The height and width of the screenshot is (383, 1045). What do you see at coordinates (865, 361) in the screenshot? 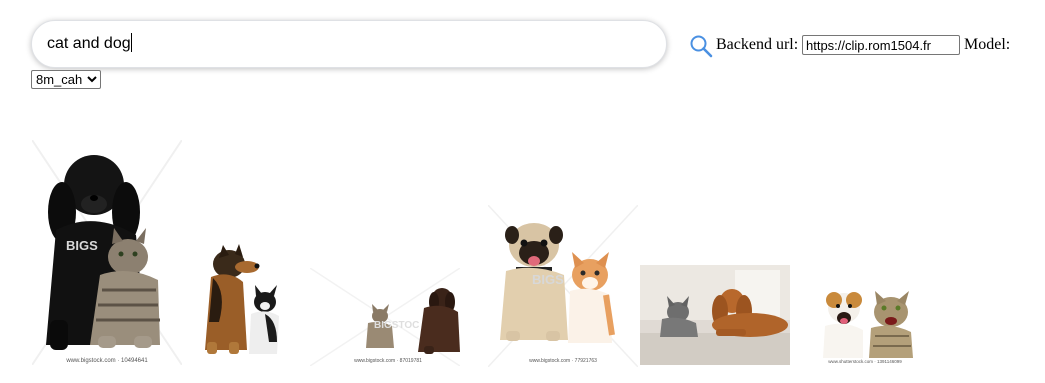
I see `result-caption-4: www.shutterstock.com · 1391146099` at bounding box center [865, 361].